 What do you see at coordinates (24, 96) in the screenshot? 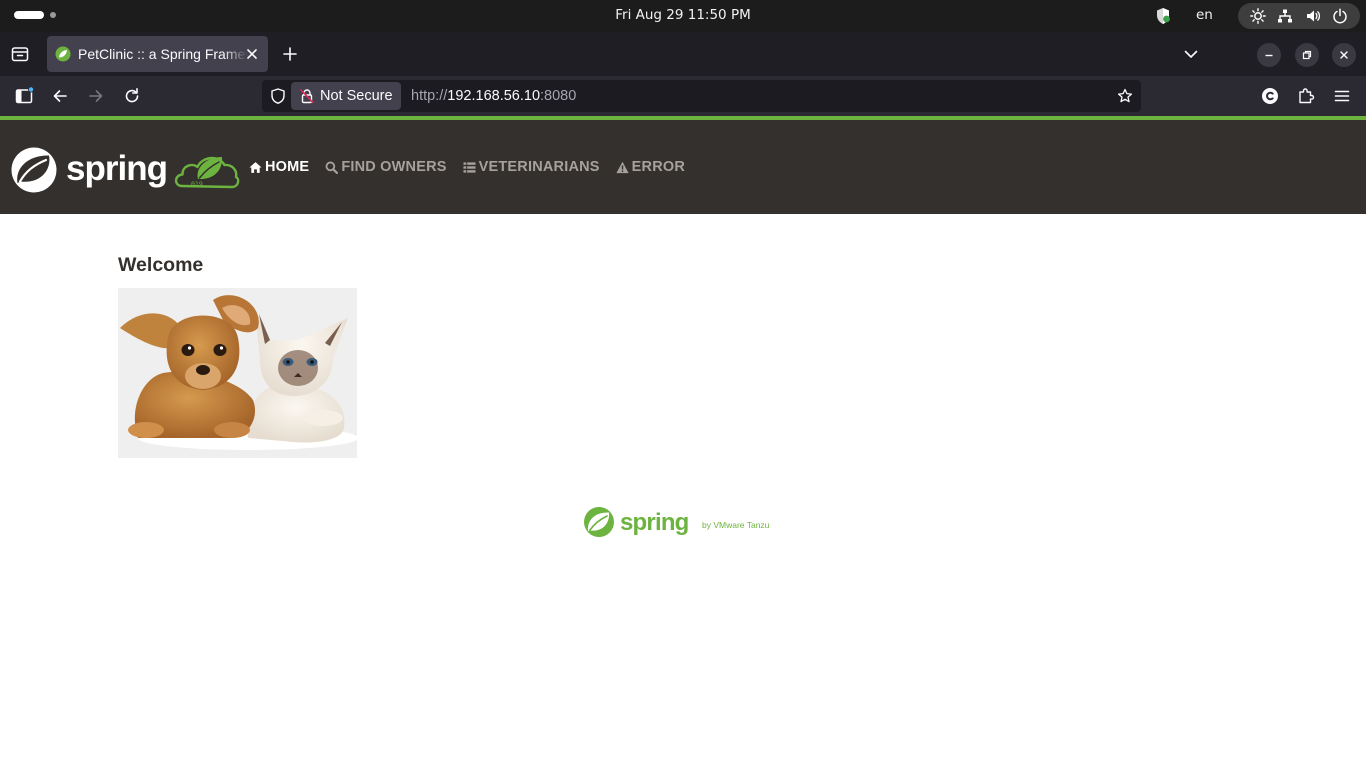
I see `sidebar-toggle-icon` at bounding box center [24, 96].